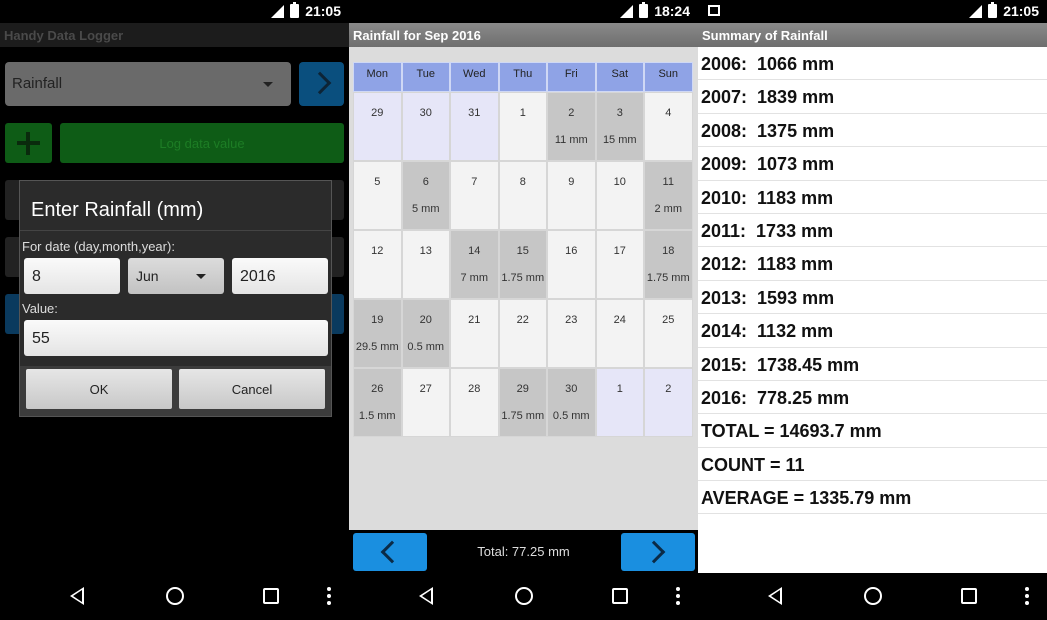 This screenshot has width=1047, height=620. Describe the element at coordinates (668, 333) in the screenshot. I see `calendar-day: 25` at that location.